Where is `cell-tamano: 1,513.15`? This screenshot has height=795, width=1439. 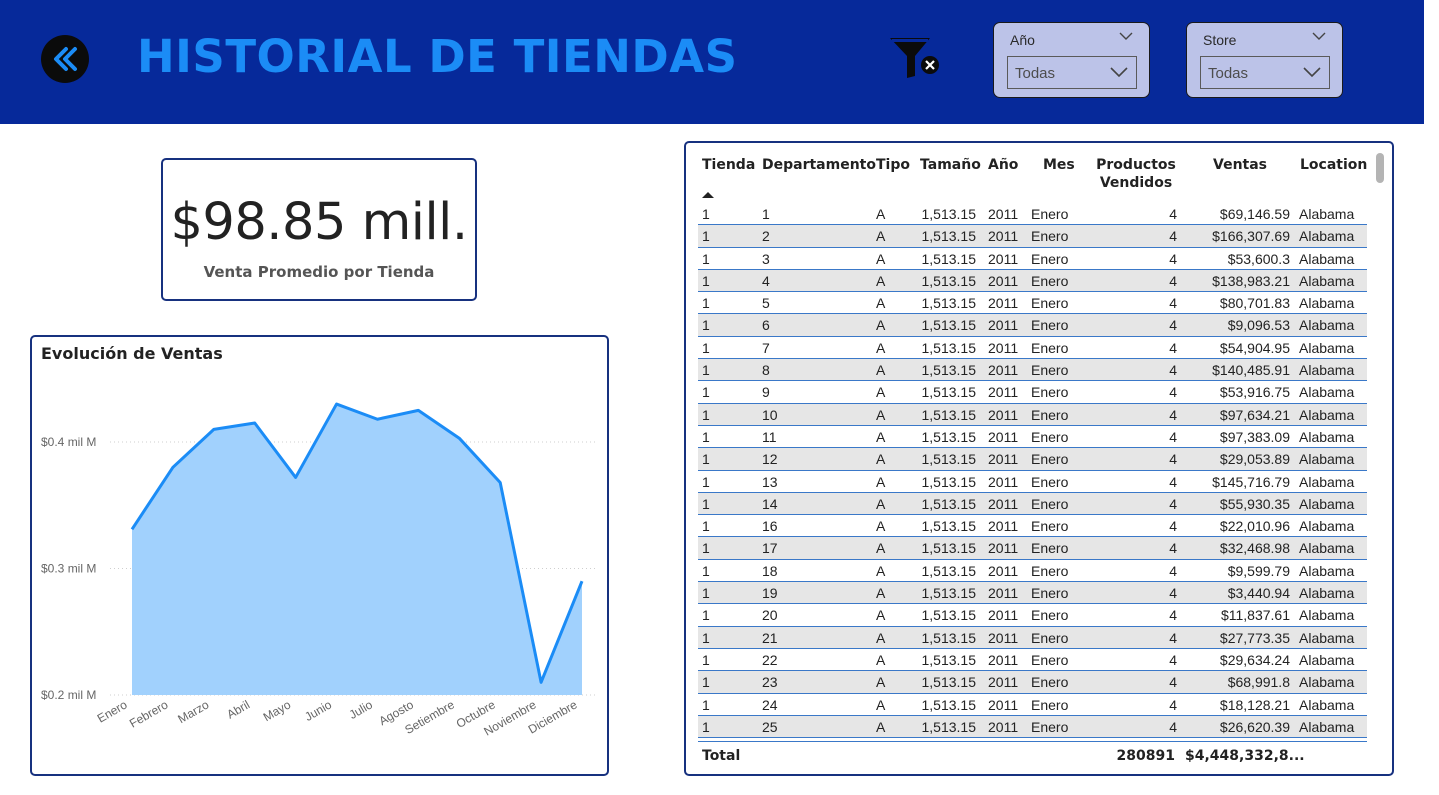 cell-tamano: 1,513.15 is located at coordinates (949, 726).